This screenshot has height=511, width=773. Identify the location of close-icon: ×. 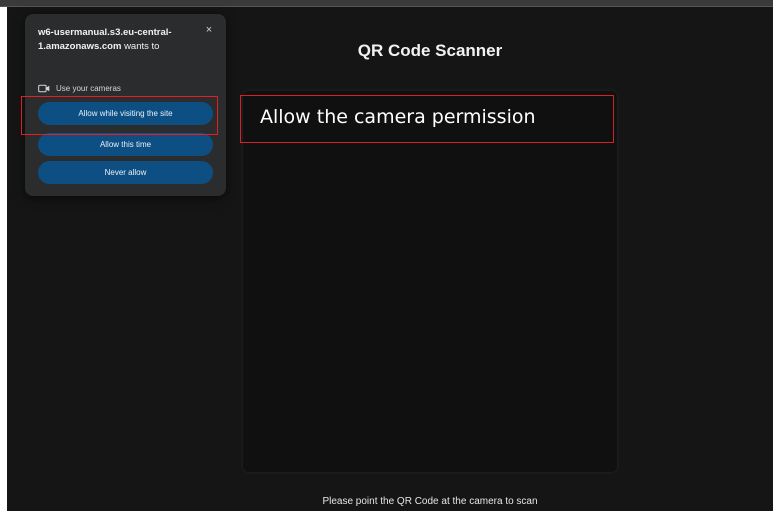
(209, 30).